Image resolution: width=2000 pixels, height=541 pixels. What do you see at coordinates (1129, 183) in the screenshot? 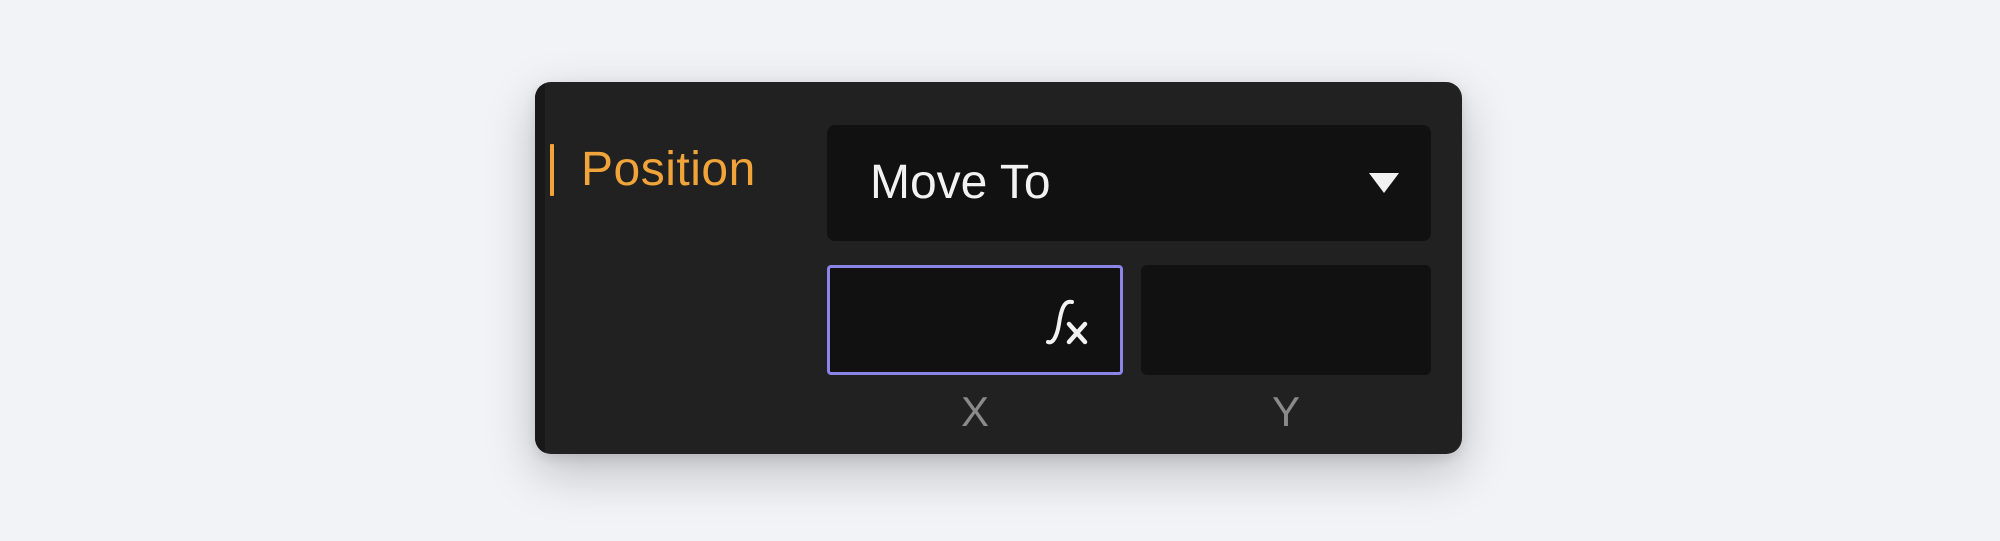
I see `move-mode-dropdown: Move To` at bounding box center [1129, 183].